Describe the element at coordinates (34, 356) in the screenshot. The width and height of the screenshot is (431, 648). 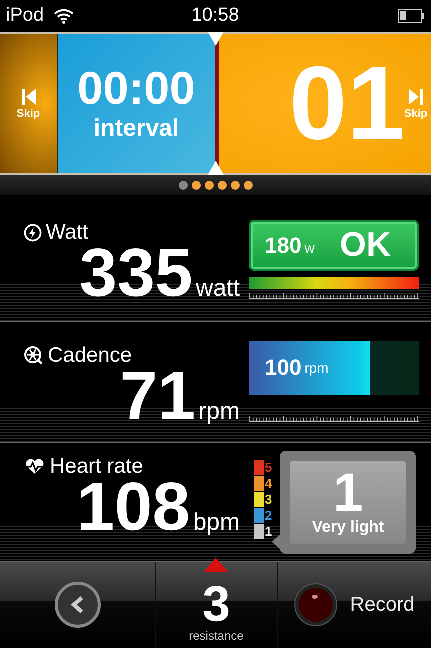
I see `wheel-icon` at that location.